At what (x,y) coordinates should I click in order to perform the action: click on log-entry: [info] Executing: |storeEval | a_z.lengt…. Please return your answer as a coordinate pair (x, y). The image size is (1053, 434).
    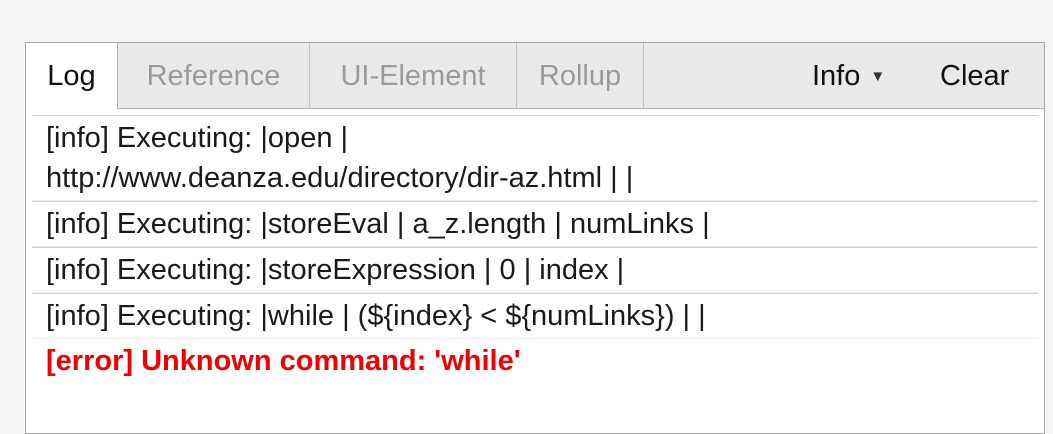
    Looking at the image, I should click on (535, 224).